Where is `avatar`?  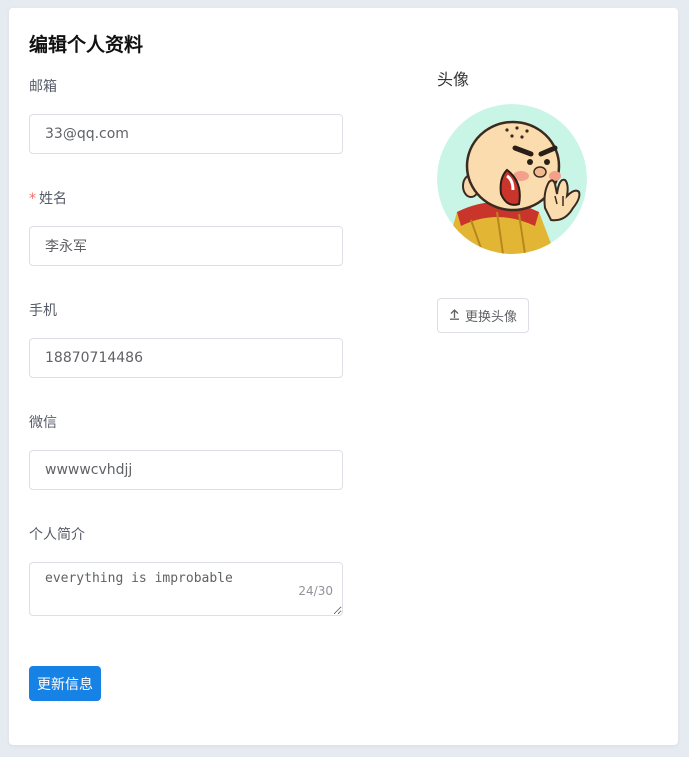 avatar is located at coordinates (512, 179).